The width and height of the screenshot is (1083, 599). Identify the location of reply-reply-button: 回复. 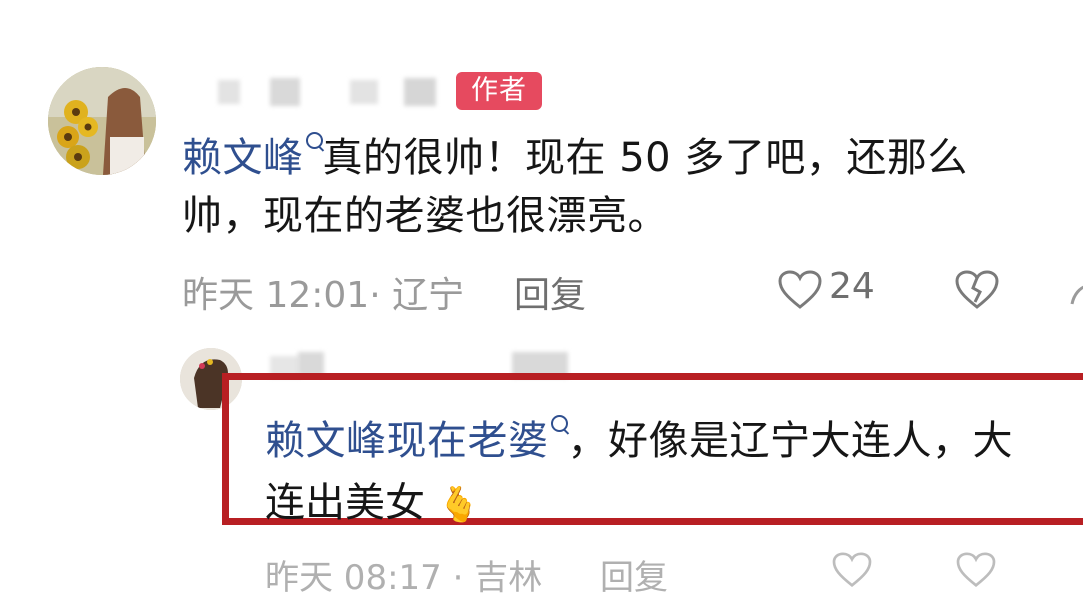
(634, 574).